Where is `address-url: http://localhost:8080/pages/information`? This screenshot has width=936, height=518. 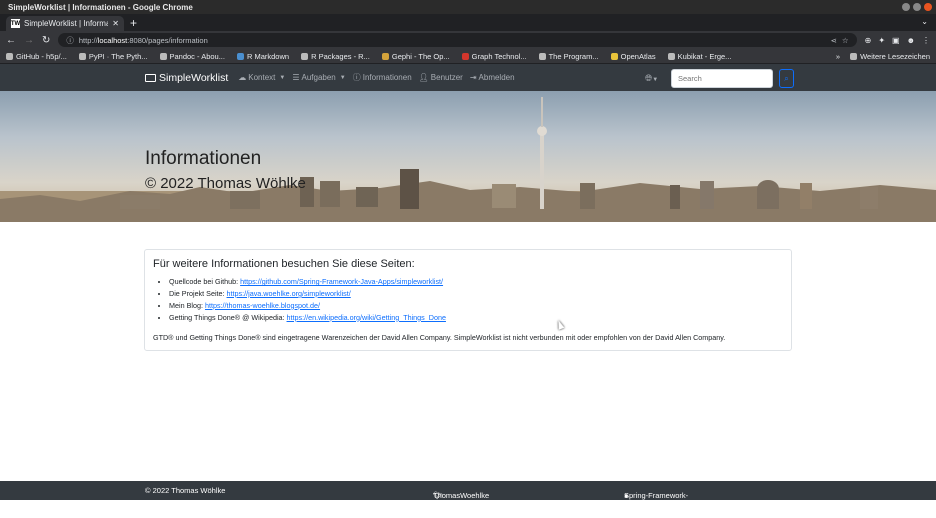 address-url: http://localhost:8080/pages/information is located at coordinates (143, 40).